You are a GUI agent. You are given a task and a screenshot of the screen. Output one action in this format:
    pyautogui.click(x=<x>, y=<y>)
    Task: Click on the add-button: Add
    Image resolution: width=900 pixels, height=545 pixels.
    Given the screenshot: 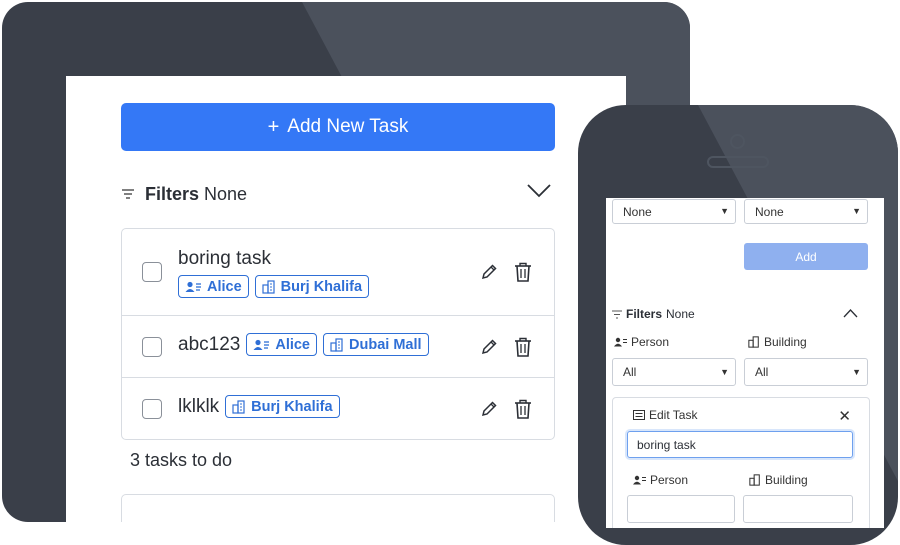 What is the action you would take?
    pyautogui.click(x=806, y=256)
    